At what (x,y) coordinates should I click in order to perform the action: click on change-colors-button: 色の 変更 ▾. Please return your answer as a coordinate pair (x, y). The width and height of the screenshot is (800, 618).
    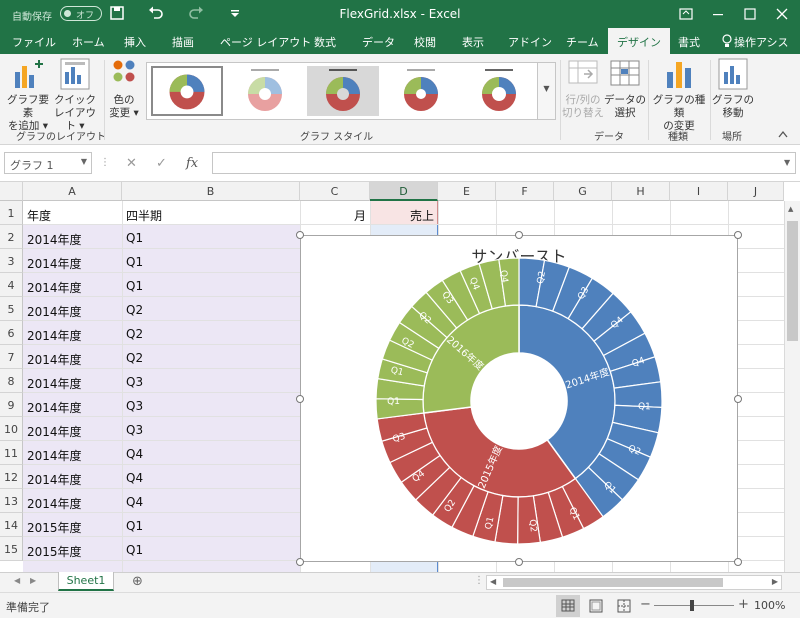
    Looking at the image, I should click on (124, 107).